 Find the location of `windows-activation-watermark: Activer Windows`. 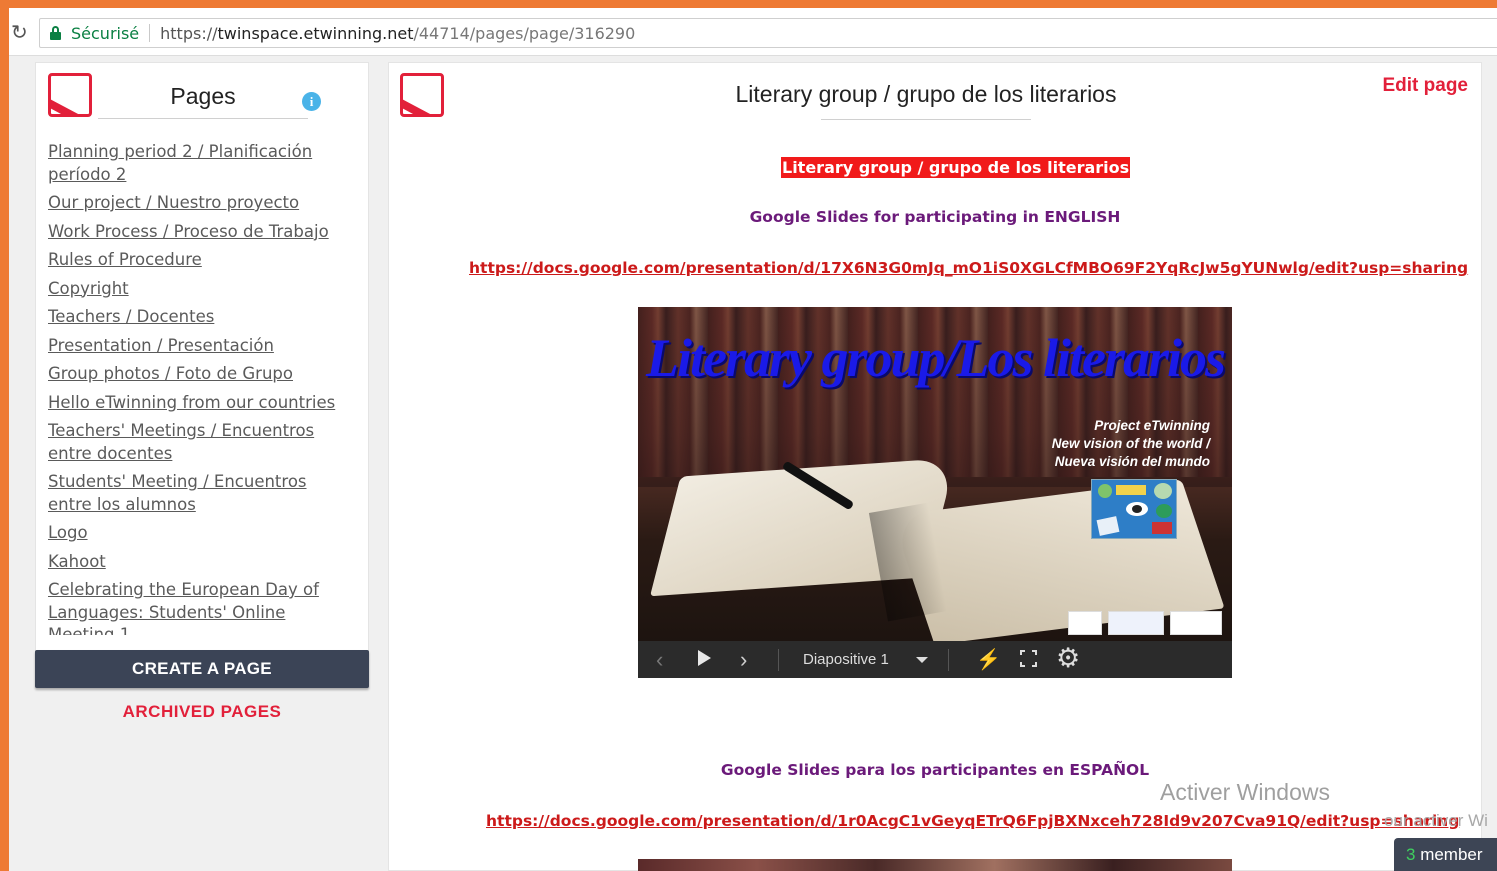

windows-activation-watermark: Activer Windows is located at coordinates (1245, 792).